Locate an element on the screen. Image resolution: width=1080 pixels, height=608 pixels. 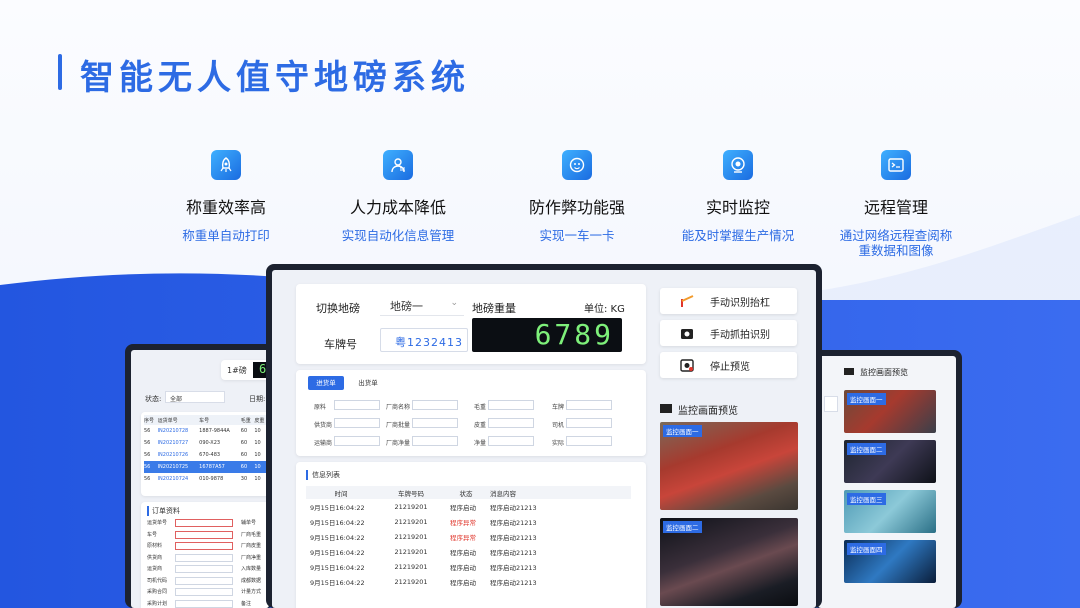
field-label: 司机 is located at coordinates (558, 425).